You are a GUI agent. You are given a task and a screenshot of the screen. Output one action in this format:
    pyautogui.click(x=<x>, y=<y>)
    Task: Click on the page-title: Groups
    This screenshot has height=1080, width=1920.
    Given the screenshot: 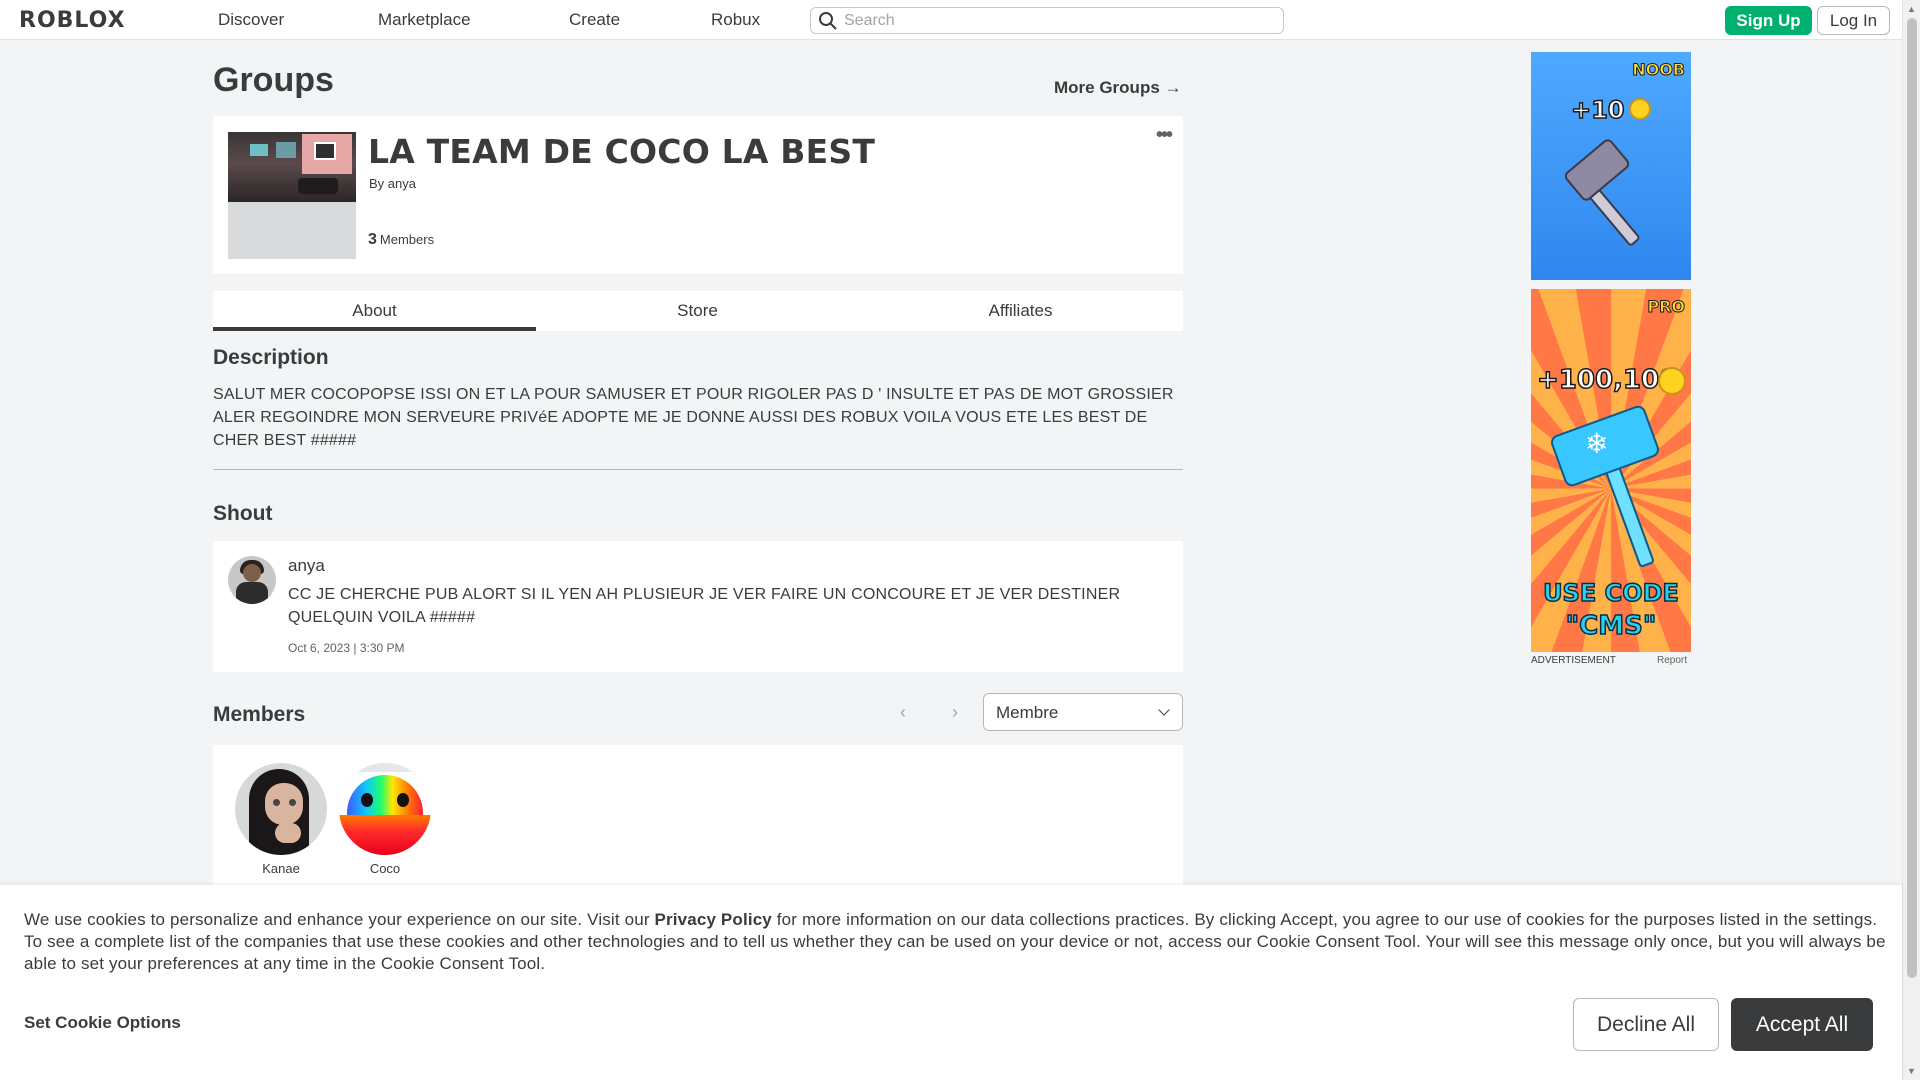 What is the action you would take?
    pyautogui.click(x=273, y=80)
    